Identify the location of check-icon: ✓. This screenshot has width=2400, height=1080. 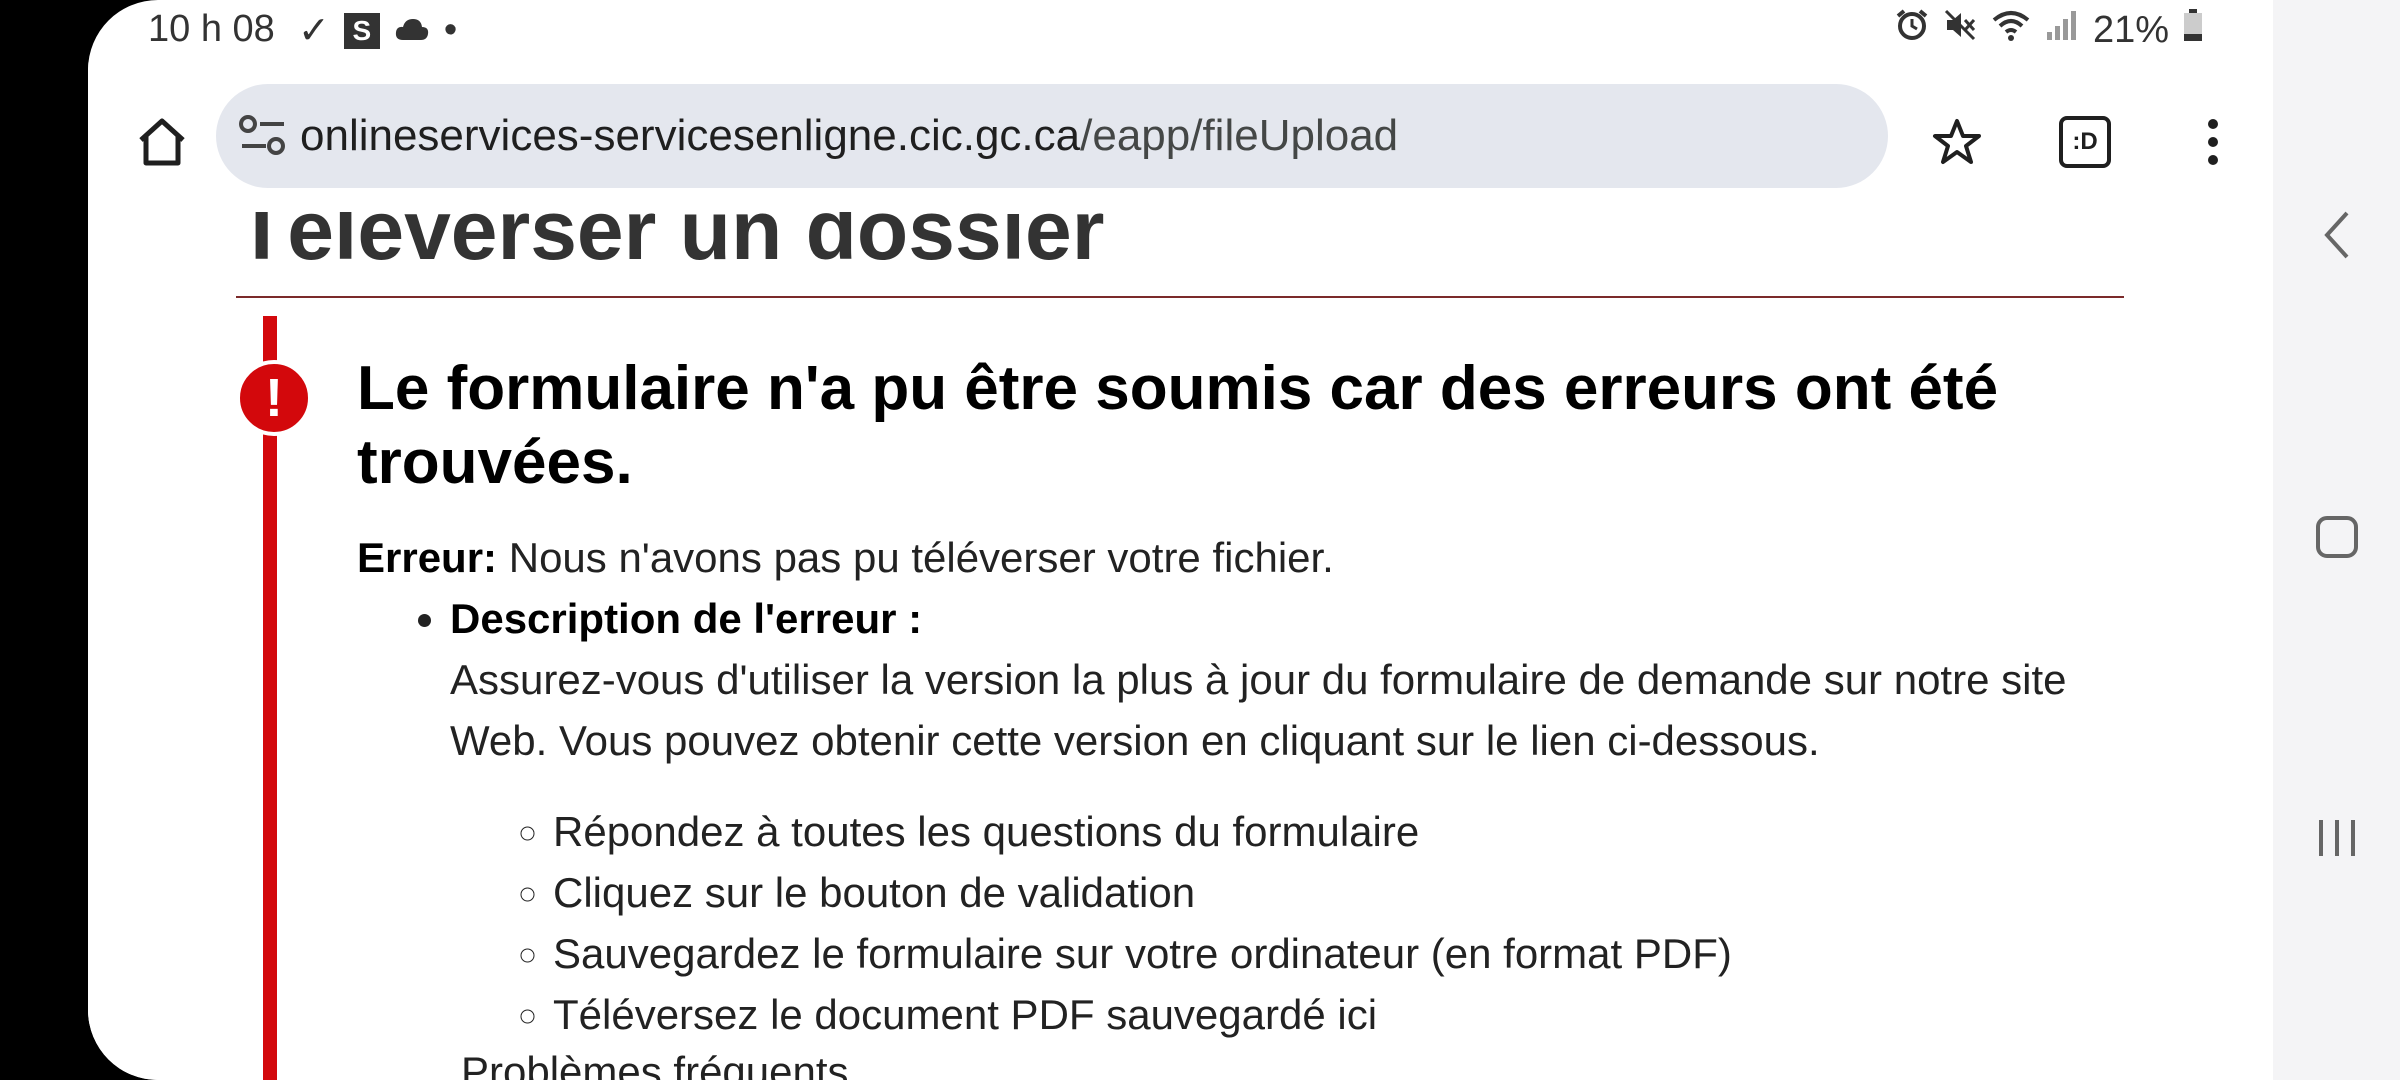
(314, 31).